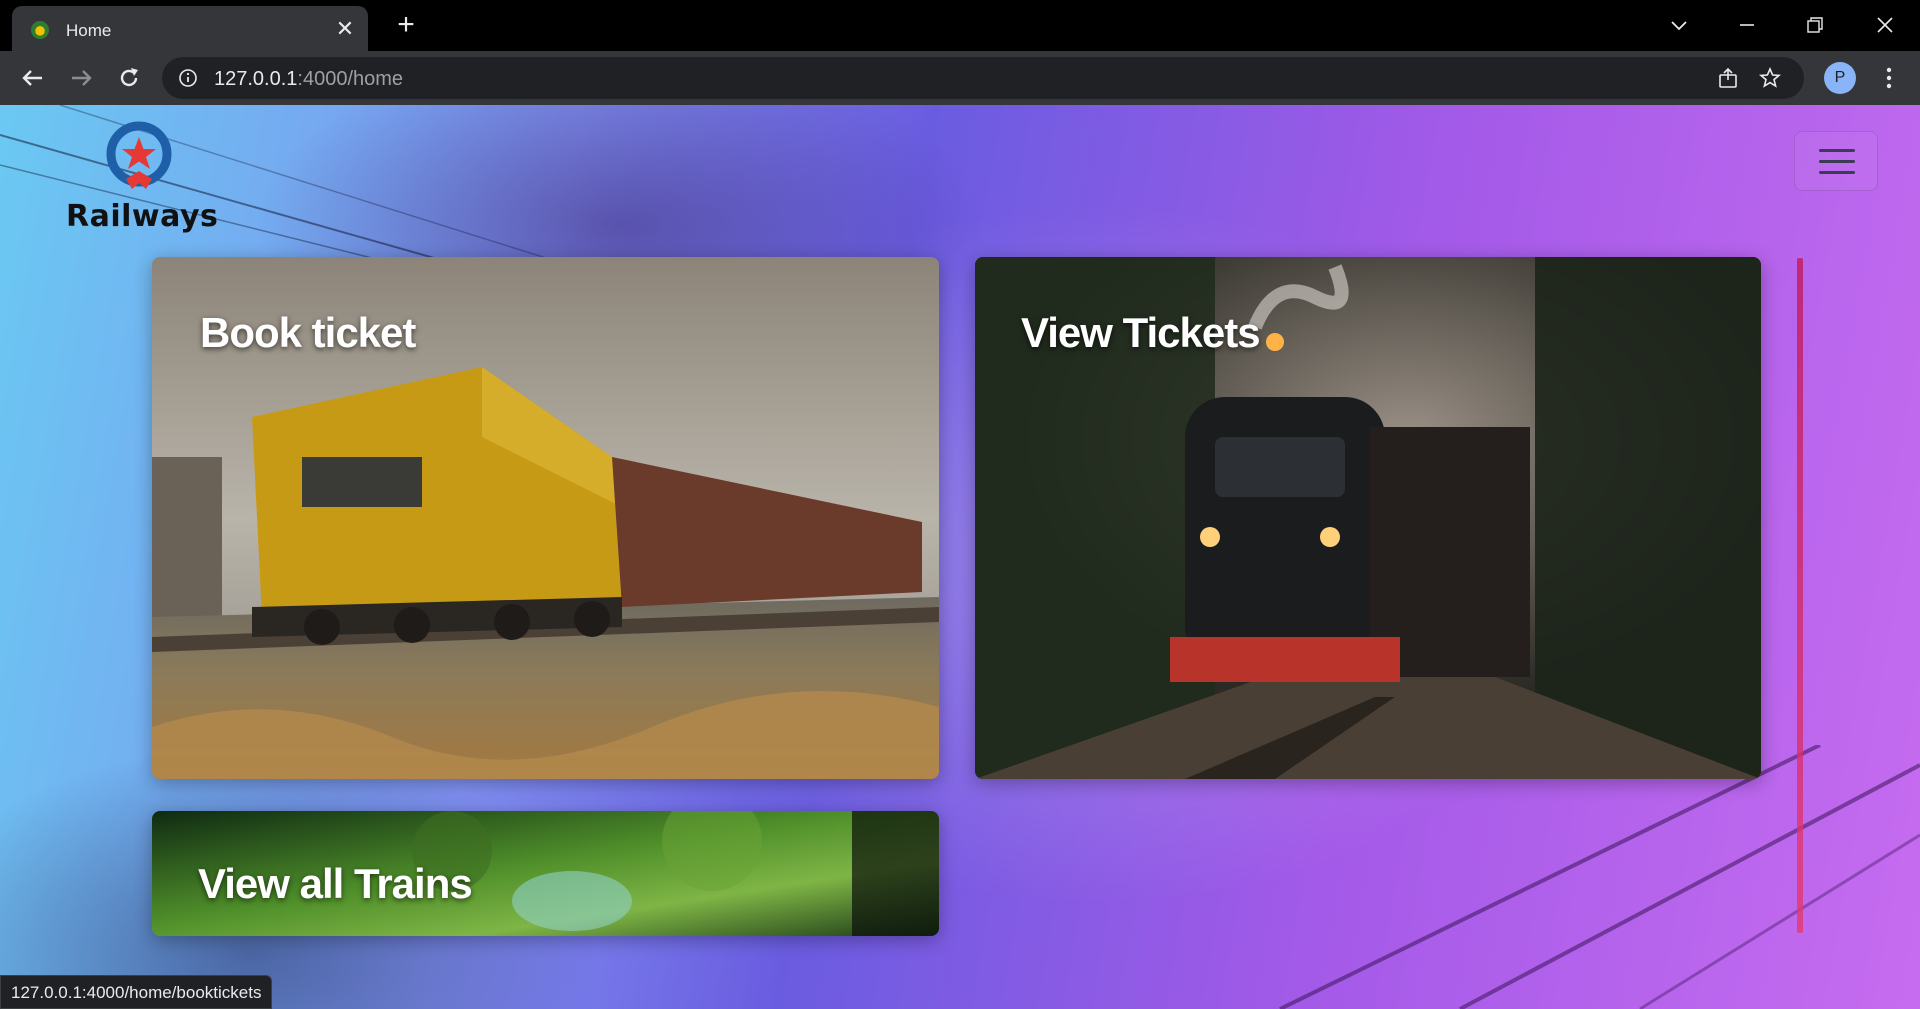 Image resolution: width=1920 pixels, height=1009 pixels. I want to click on back-arrow-icon, so click(33, 78).